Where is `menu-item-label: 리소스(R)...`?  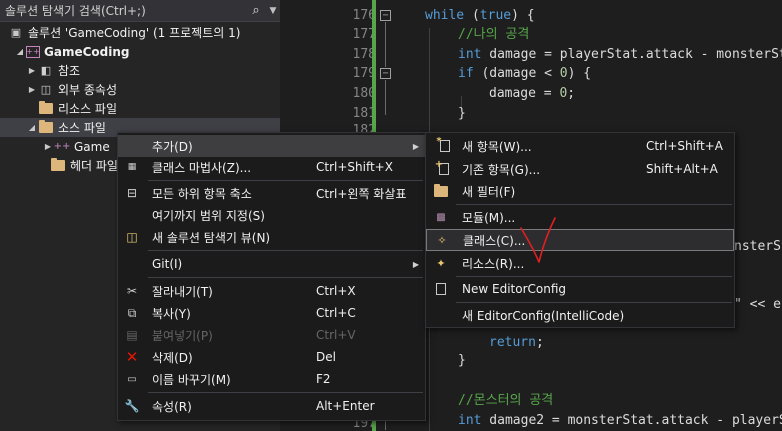 menu-item-label: 리소스(R)... is located at coordinates (493, 263).